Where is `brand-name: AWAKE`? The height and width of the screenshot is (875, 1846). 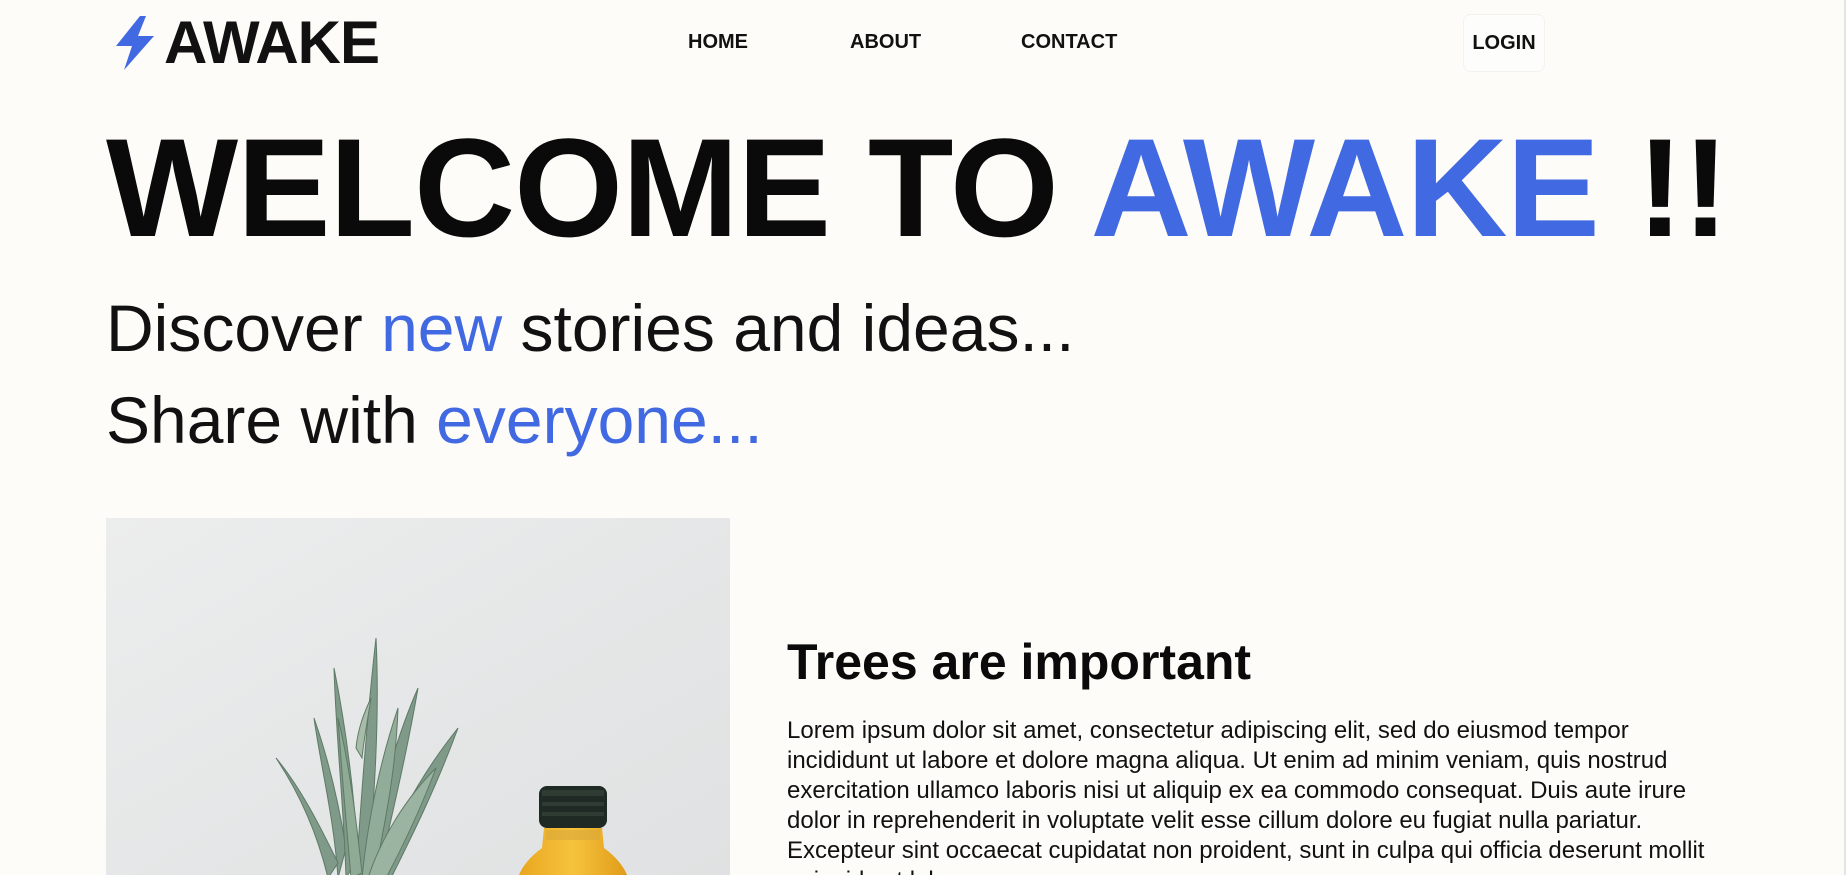
brand-name: AWAKE is located at coordinates (272, 42).